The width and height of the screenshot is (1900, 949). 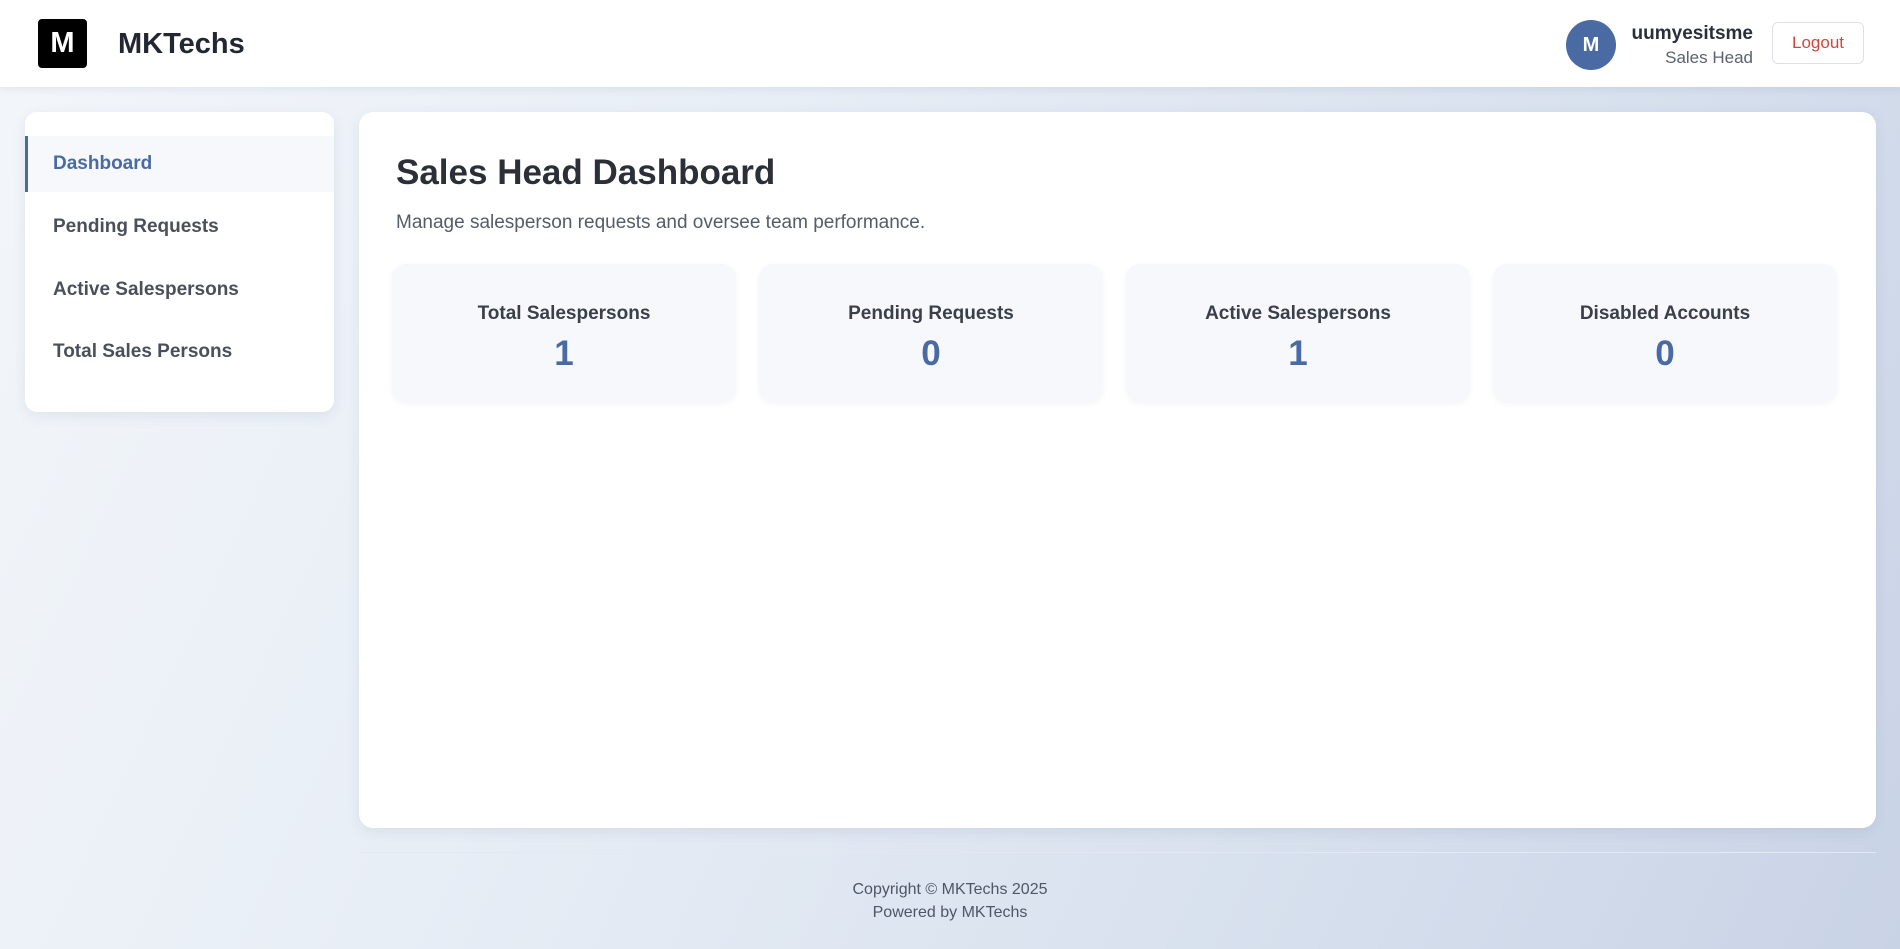 What do you see at coordinates (950, 889) in the screenshot?
I see `footer-copyright: Copyright © MKTechs 2025` at bounding box center [950, 889].